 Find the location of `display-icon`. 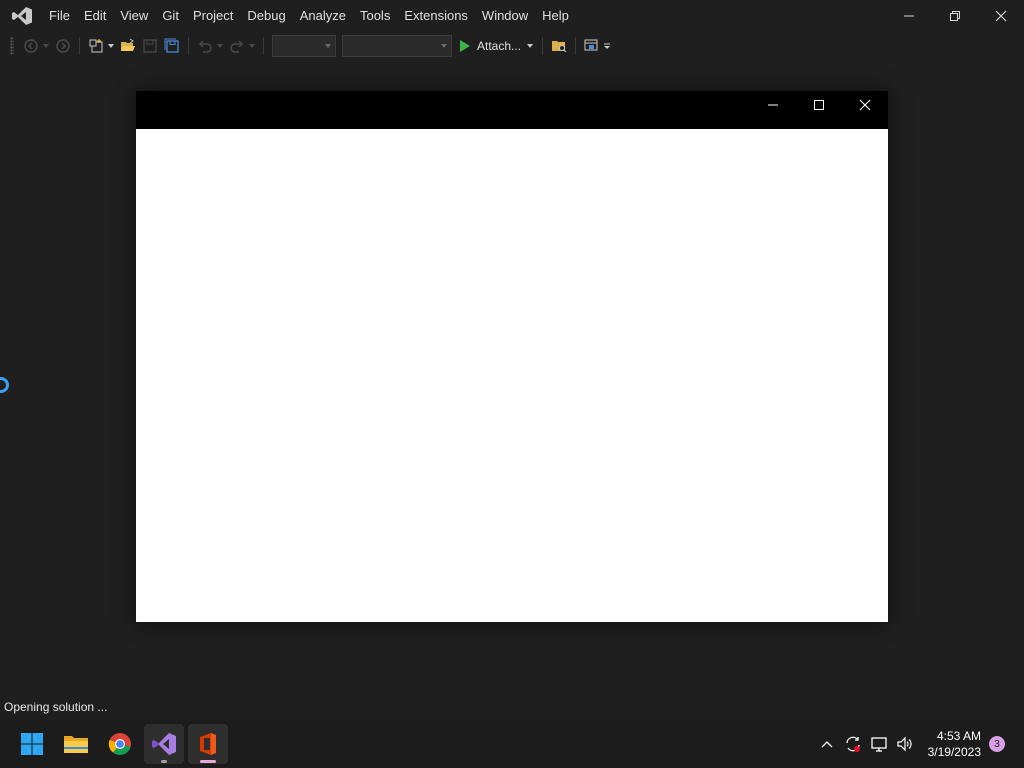

display-icon is located at coordinates (878, 744).